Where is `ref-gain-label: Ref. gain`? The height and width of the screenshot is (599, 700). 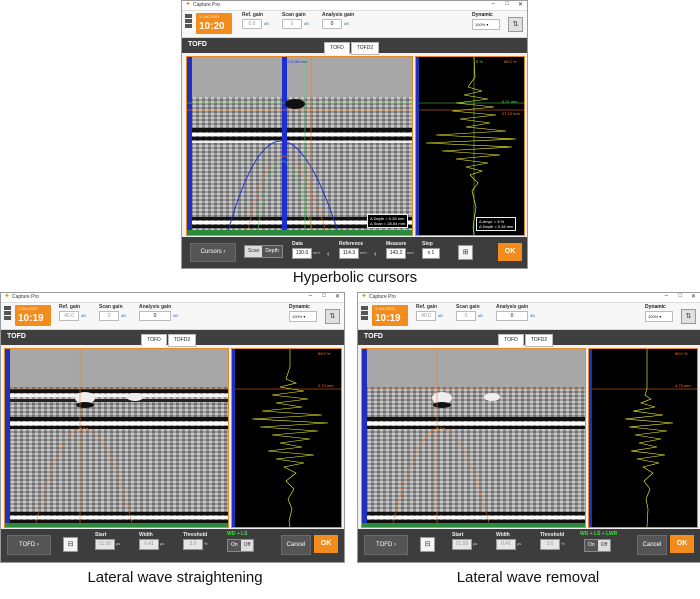 ref-gain-label: Ref. gain is located at coordinates (70, 307).